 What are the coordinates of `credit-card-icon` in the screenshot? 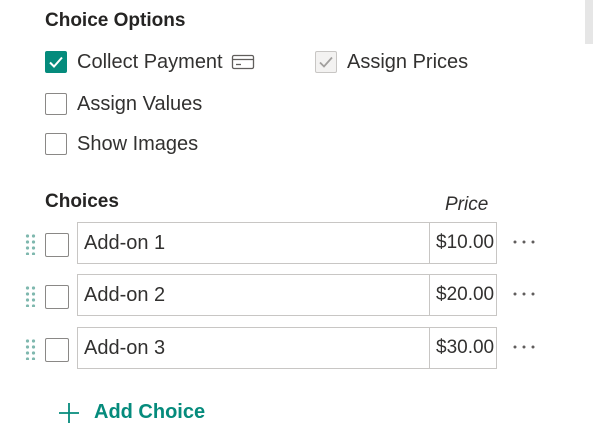 It's located at (243, 62).